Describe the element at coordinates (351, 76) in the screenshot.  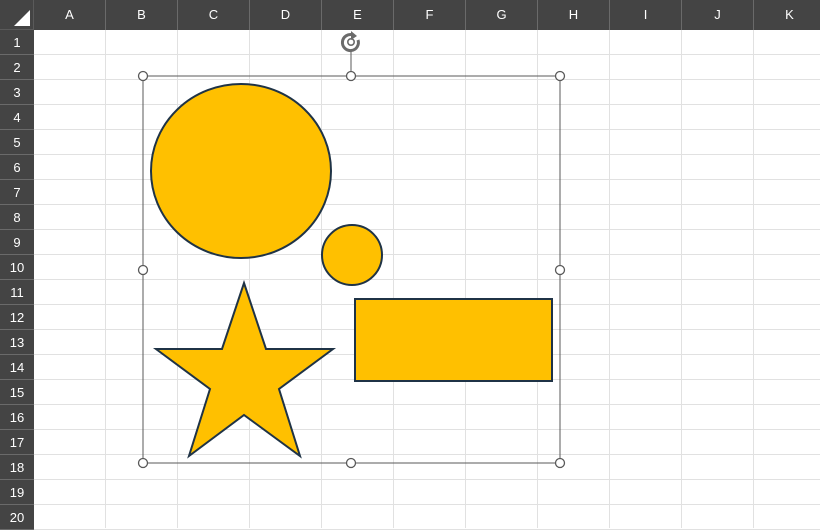
I see `resize-handle-top` at that location.